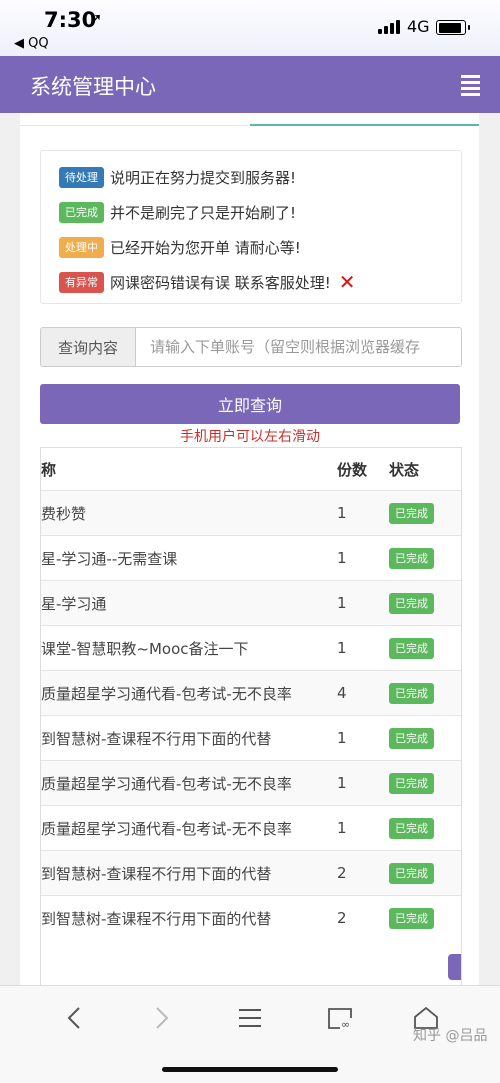 The width and height of the screenshot is (500, 1083). Describe the element at coordinates (205, 247) in the screenshot. I see `legend-text: 已经开始为您开单 请耐心等!` at that location.